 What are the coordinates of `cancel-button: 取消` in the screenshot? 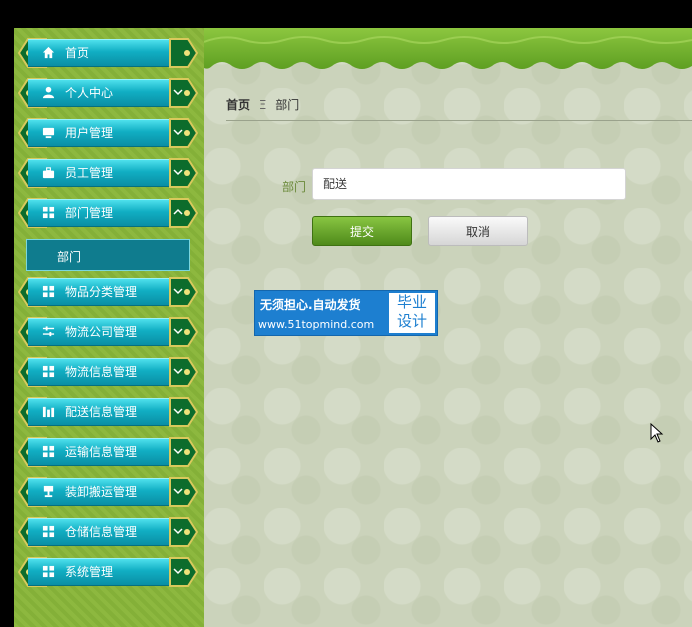 It's located at (478, 231).